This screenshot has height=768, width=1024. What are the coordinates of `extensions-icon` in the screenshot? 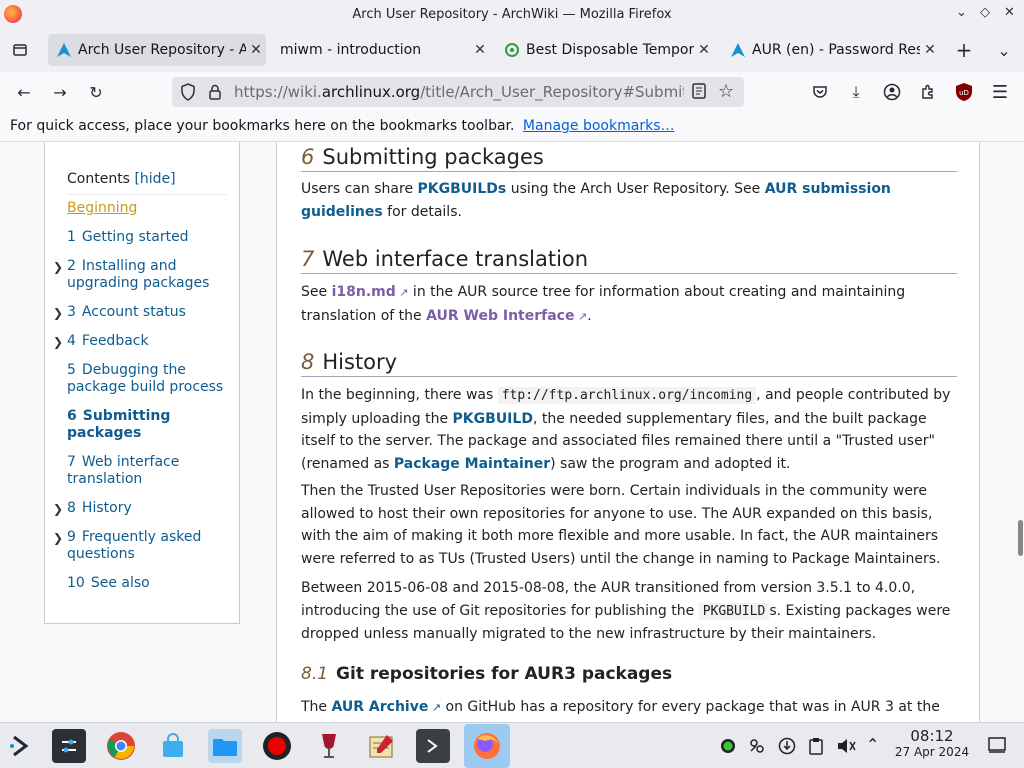 It's located at (928, 92).